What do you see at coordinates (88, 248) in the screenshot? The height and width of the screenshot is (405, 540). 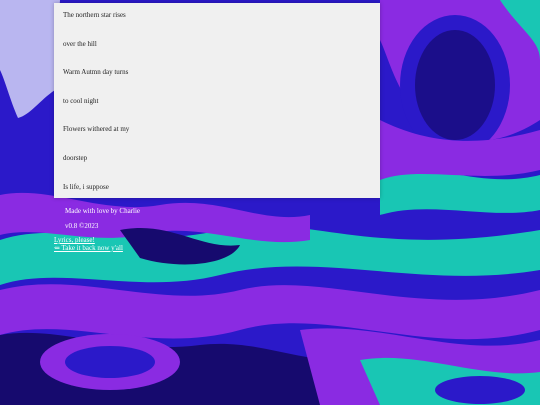 I see `back-link: ⇐ Take it back now y'all` at bounding box center [88, 248].